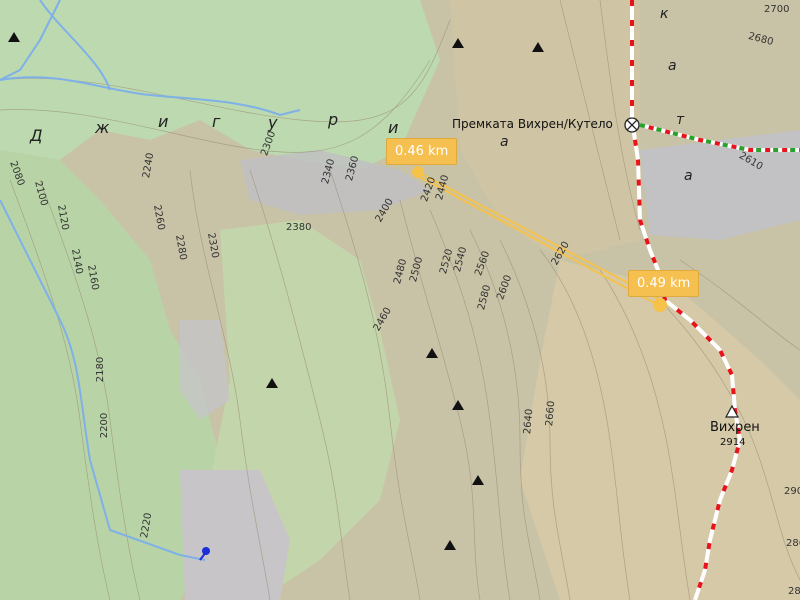  Describe the element at coordinates (101, 369) in the screenshot. I see `contour-label: 2180` at that location.